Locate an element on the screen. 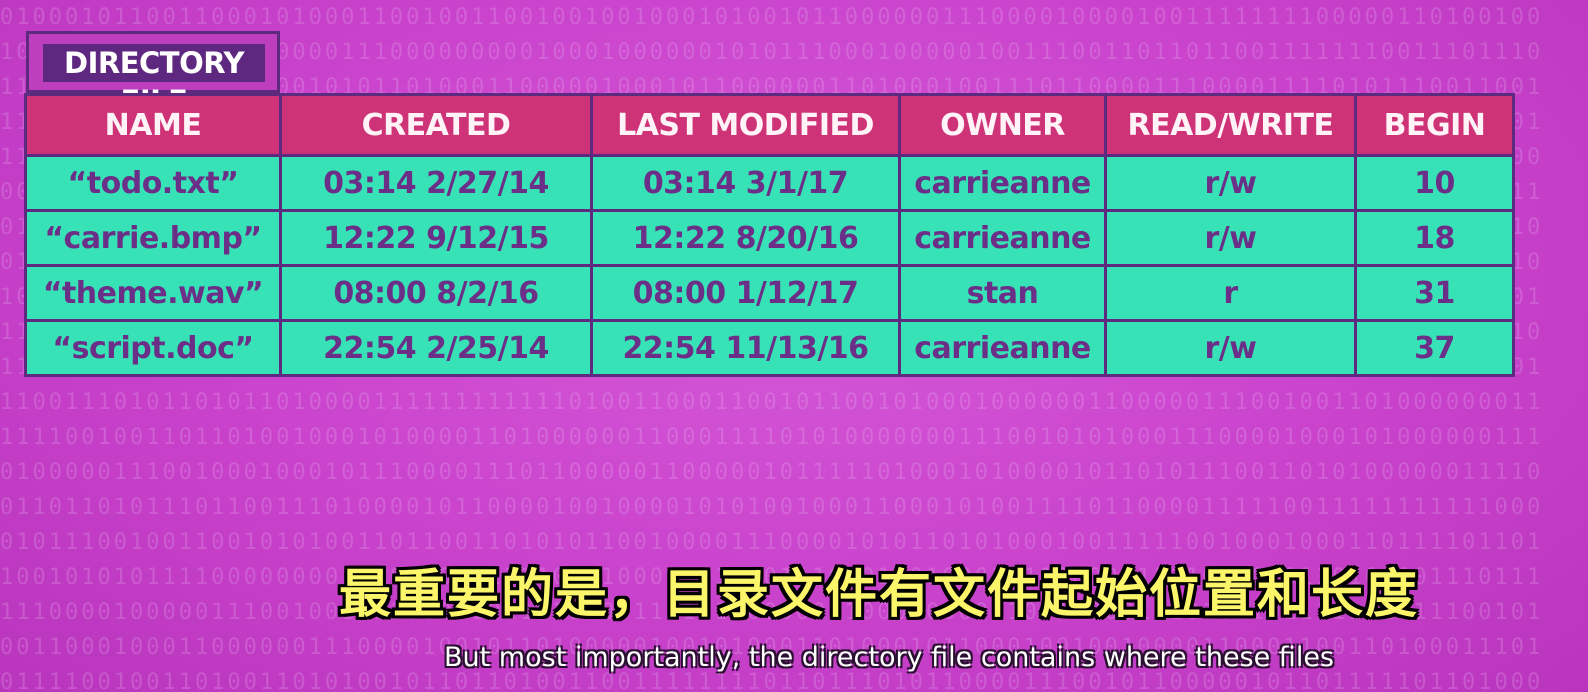 This screenshot has width=1588, height=692. column-header-name: NAME is located at coordinates (153, 125).